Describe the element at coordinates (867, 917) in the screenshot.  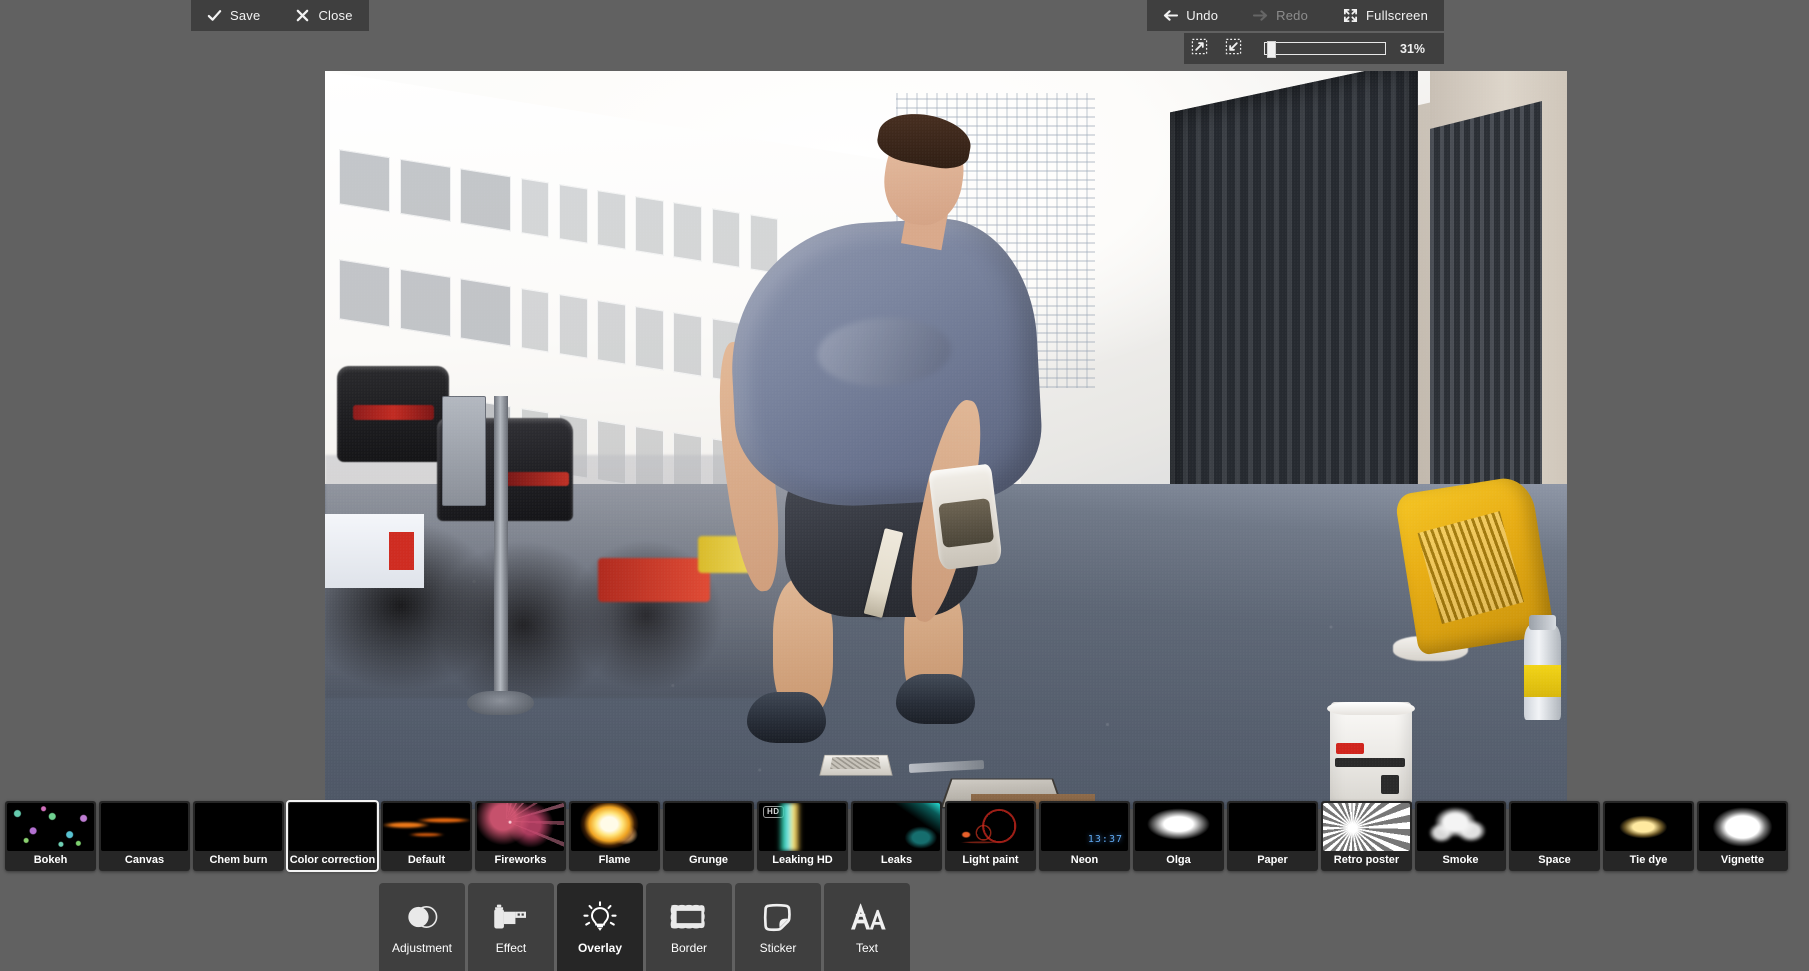
I see `text-aa-icon` at that location.